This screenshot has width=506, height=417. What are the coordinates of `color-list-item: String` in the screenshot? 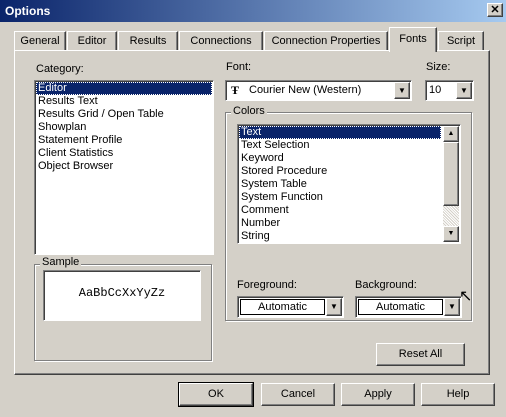 It's located at (340, 236).